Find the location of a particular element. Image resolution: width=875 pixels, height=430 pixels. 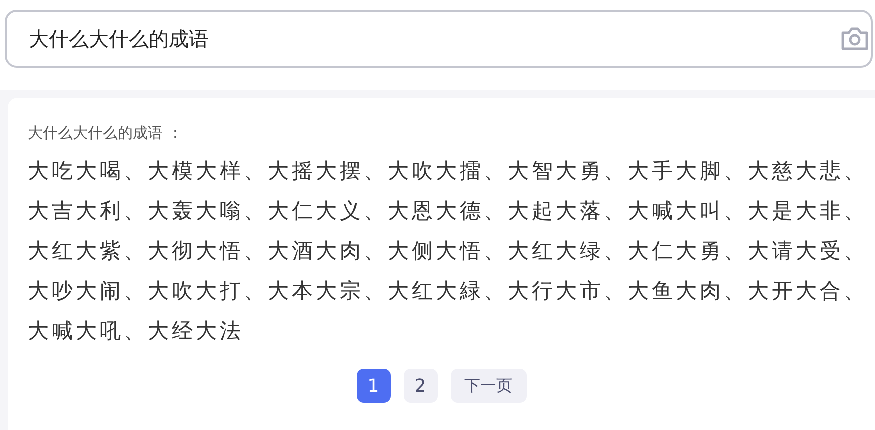

search-field: 大什么大什么的成语 is located at coordinates (439, 39).